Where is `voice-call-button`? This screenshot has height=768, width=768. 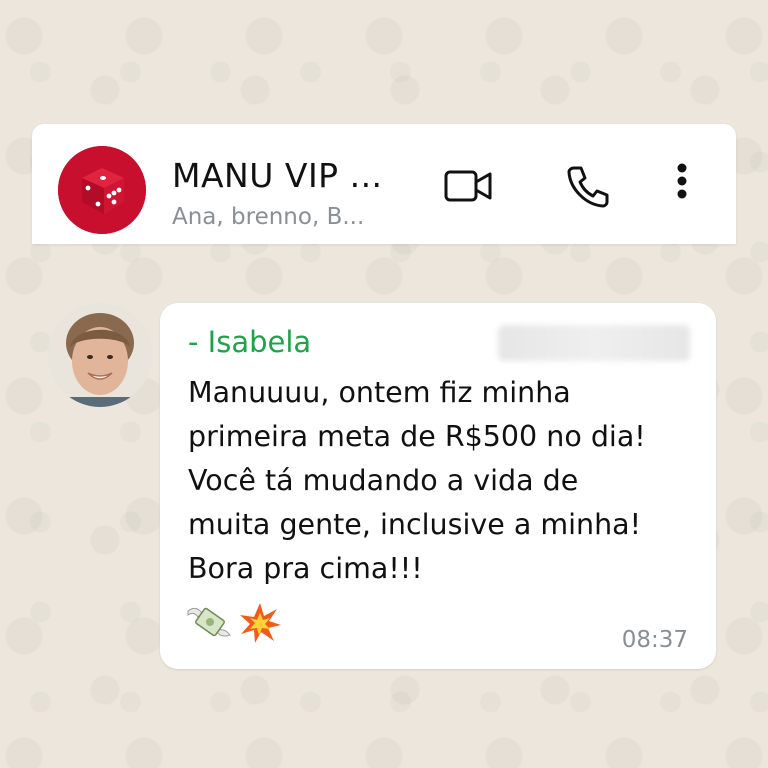 voice-call-button is located at coordinates (588, 186).